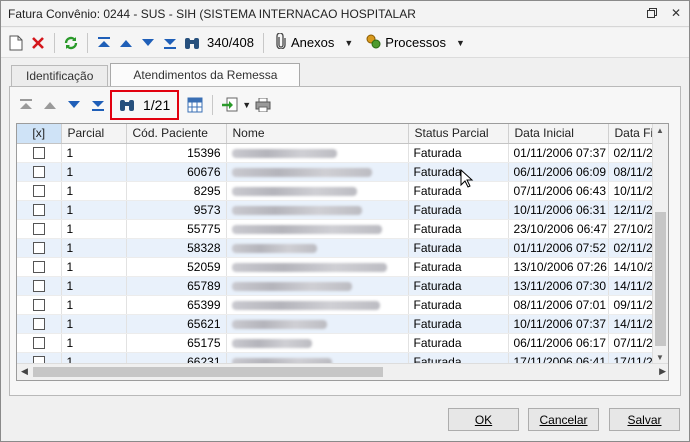  I want to click on column-header-nome: Nome, so click(317, 134).